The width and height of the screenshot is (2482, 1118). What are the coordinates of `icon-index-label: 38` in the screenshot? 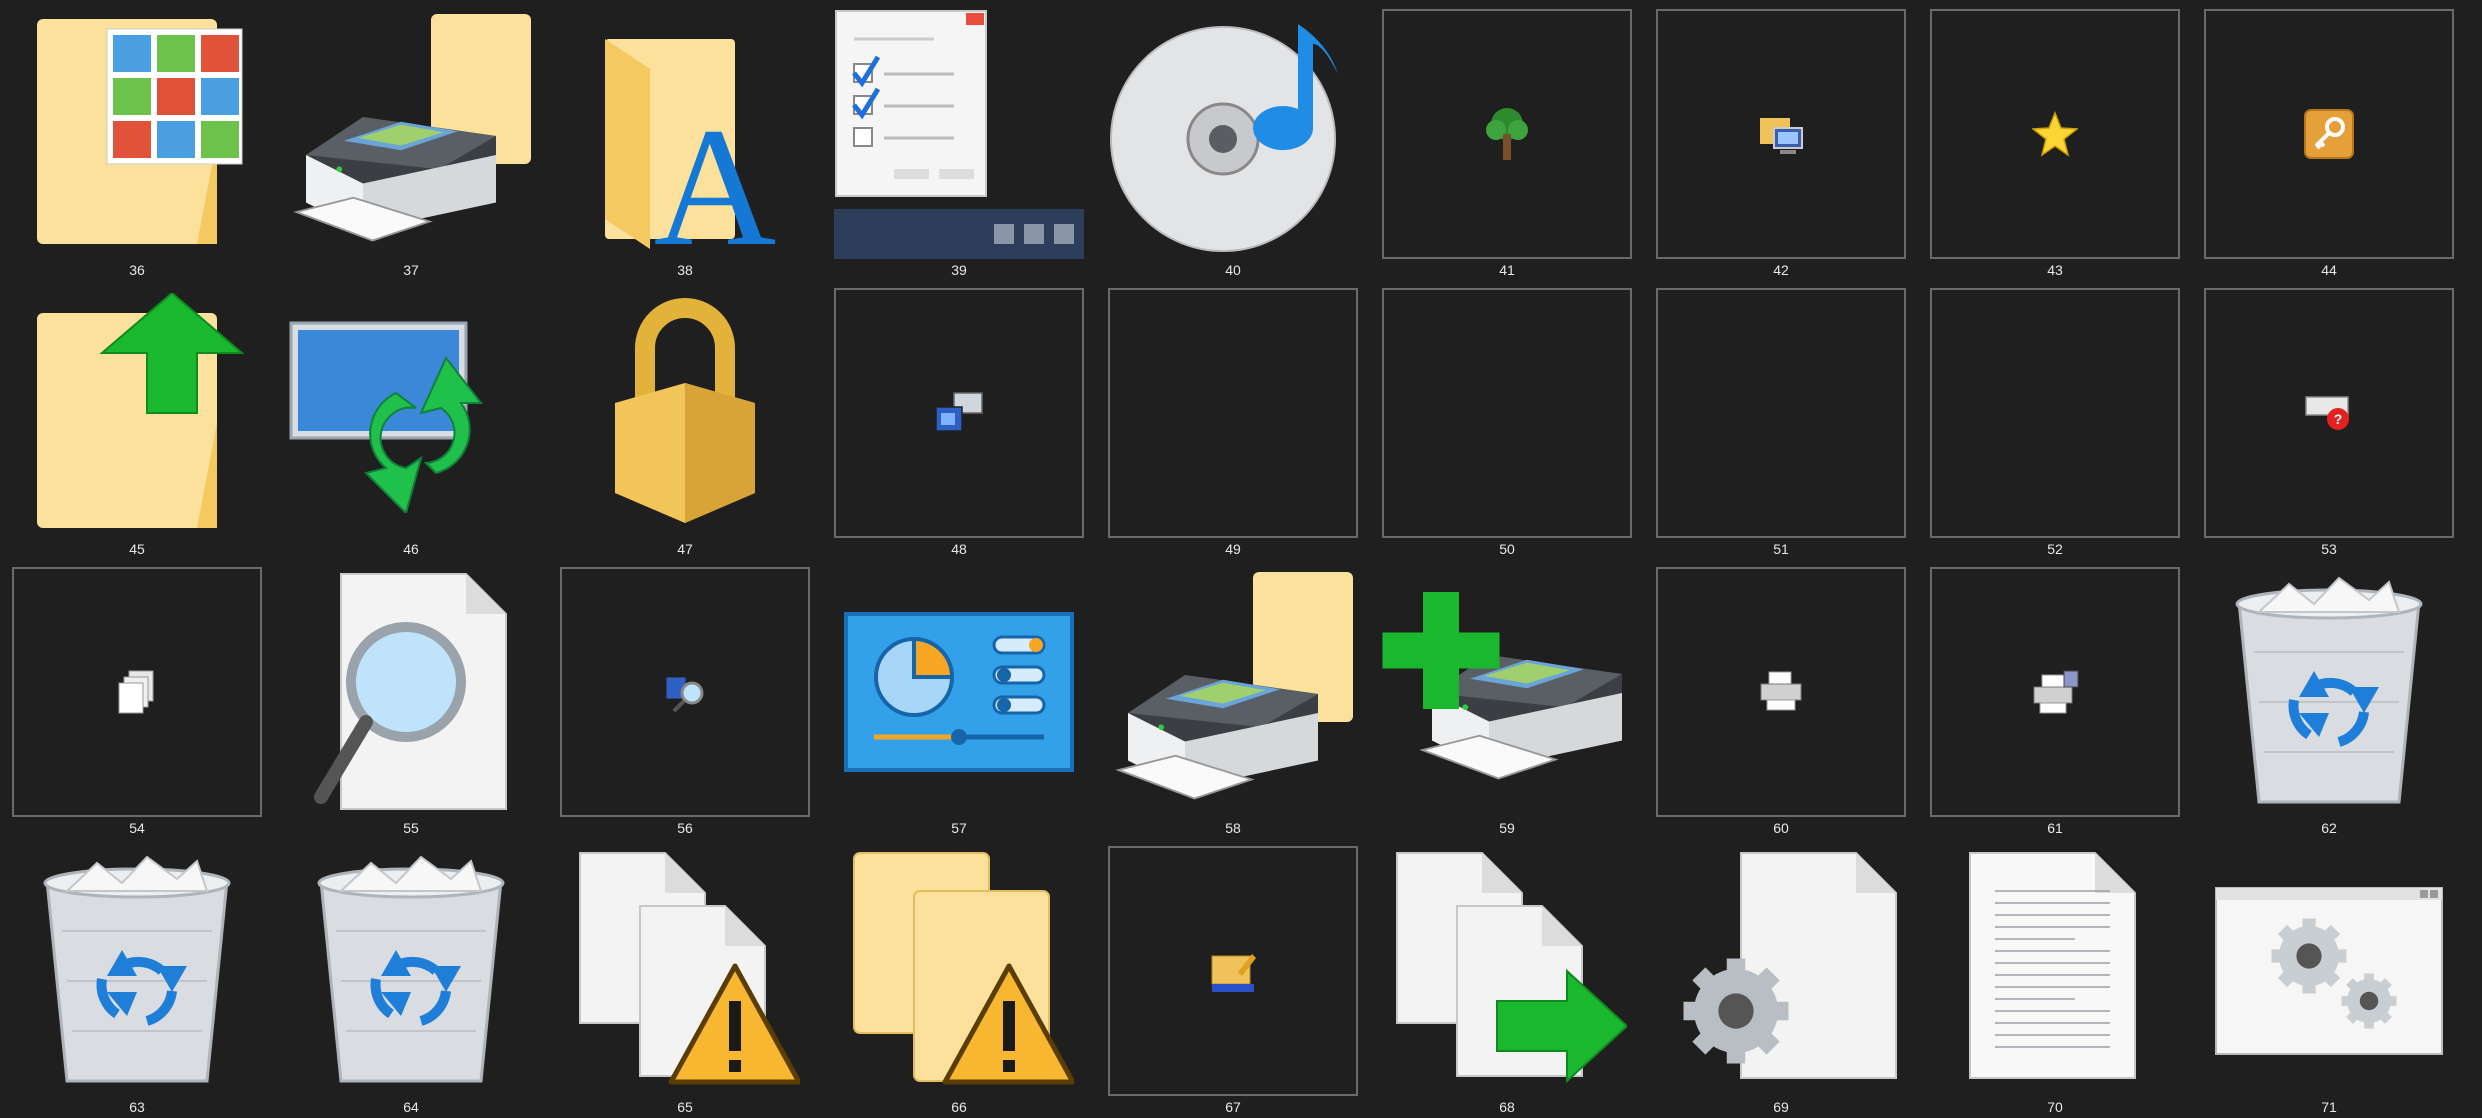 It's located at (685, 270).